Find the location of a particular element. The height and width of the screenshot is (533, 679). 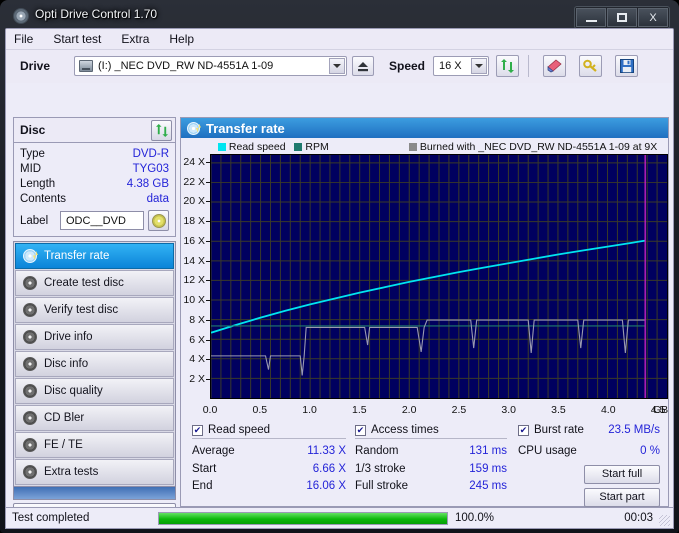

sidebar-item-disc-info: Disc info is located at coordinates (94, 364).